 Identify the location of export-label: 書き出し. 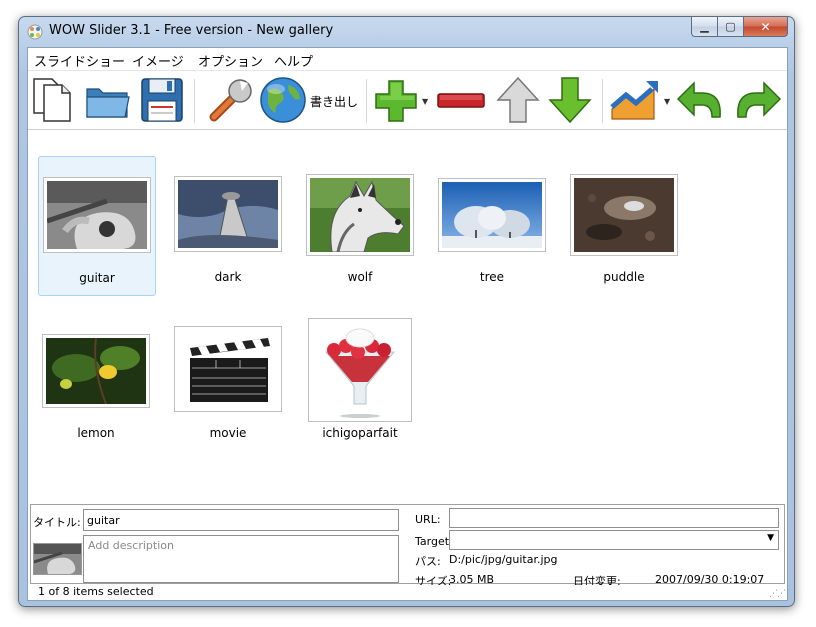
(334, 101).